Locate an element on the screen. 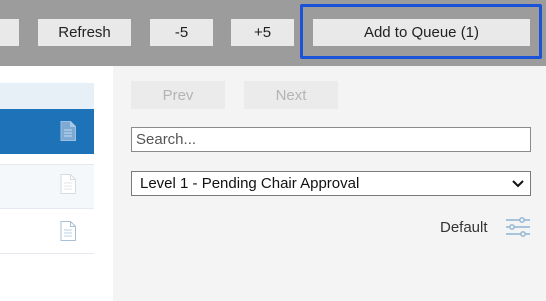 The height and width of the screenshot is (301, 546). search-input is located at coordinates (331, 139).